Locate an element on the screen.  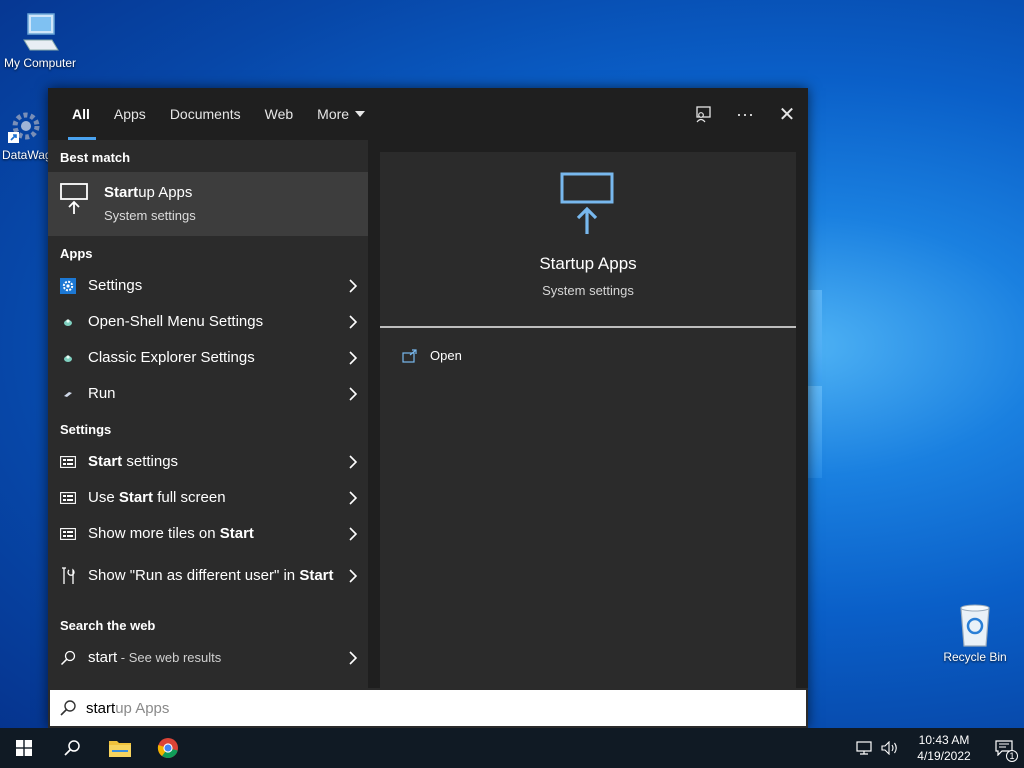
preview-subtitle: System settings is located at coordinates (588, 290).